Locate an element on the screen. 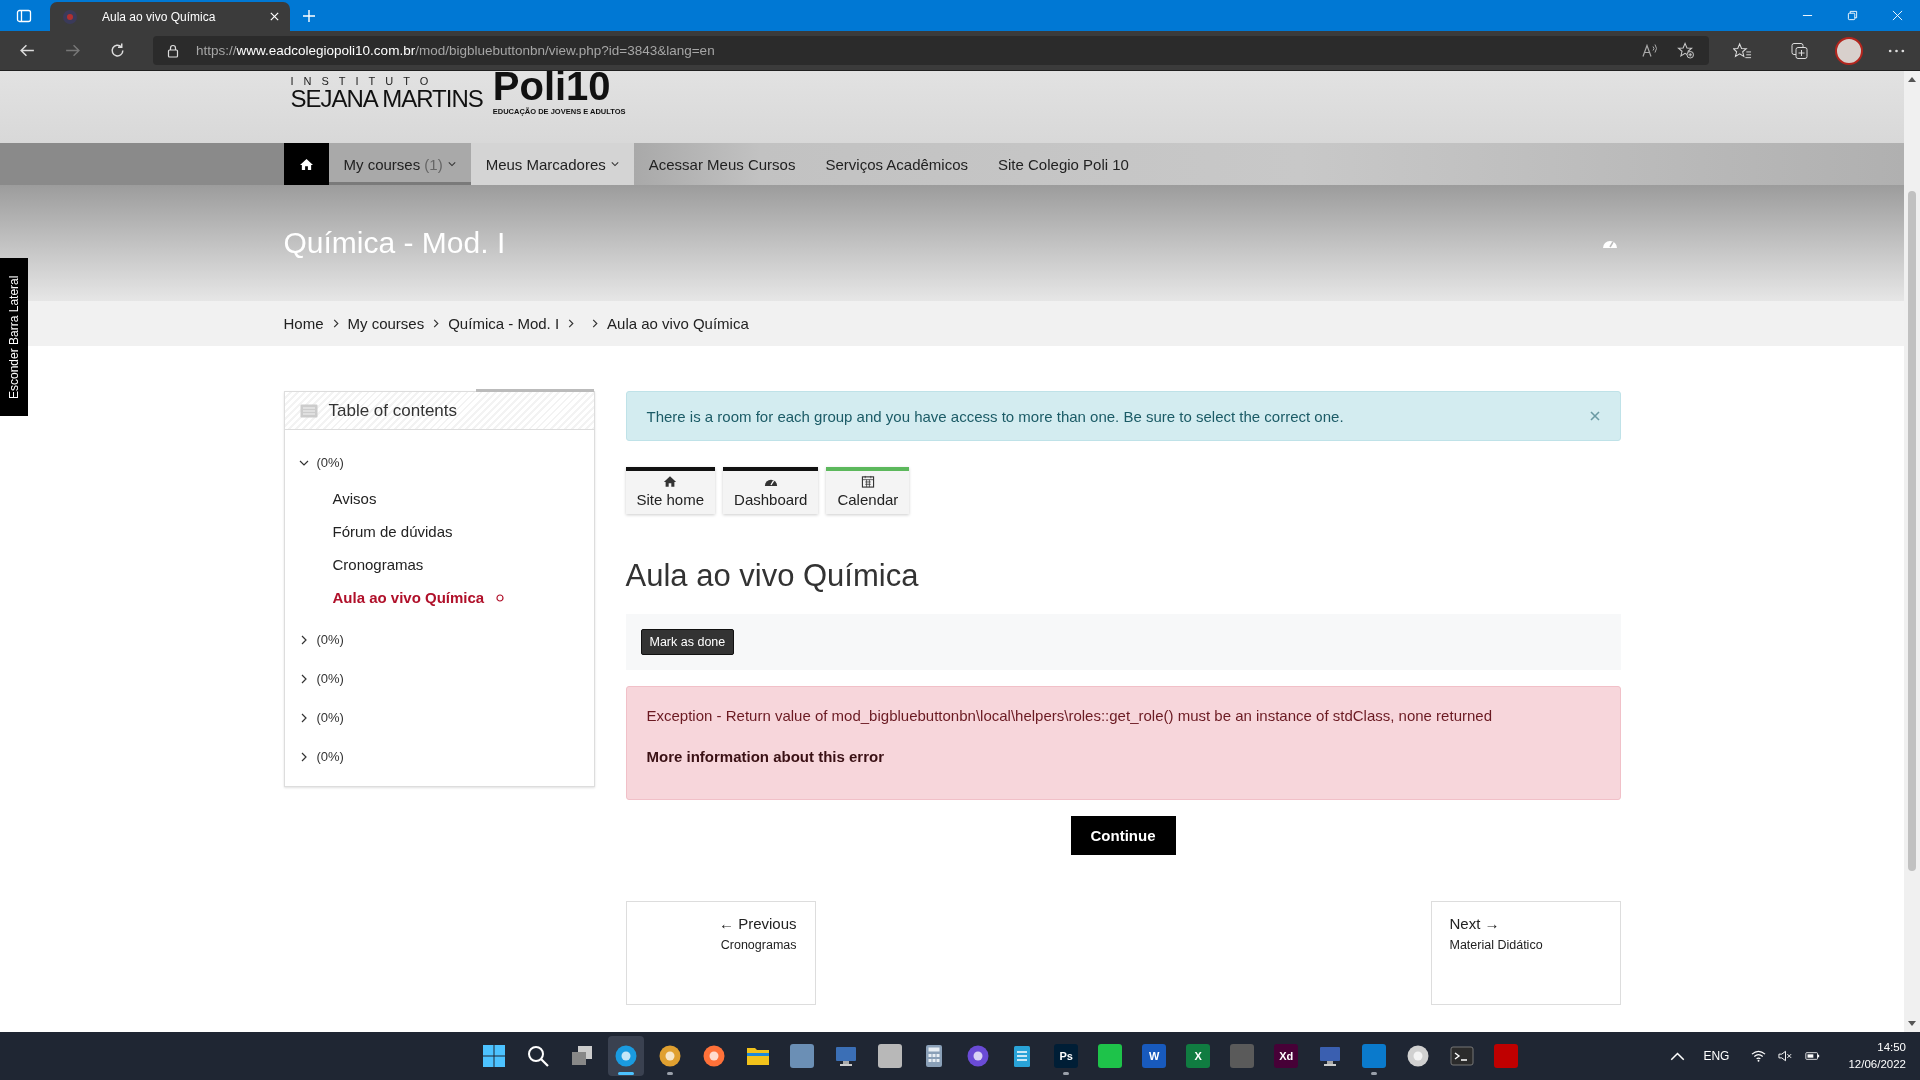 Image resolution: width=1920 pixels, height=1080 pixels. institute-logo: INSTITUTO SEJANA MARTINS is located at coordinates (386, 94).